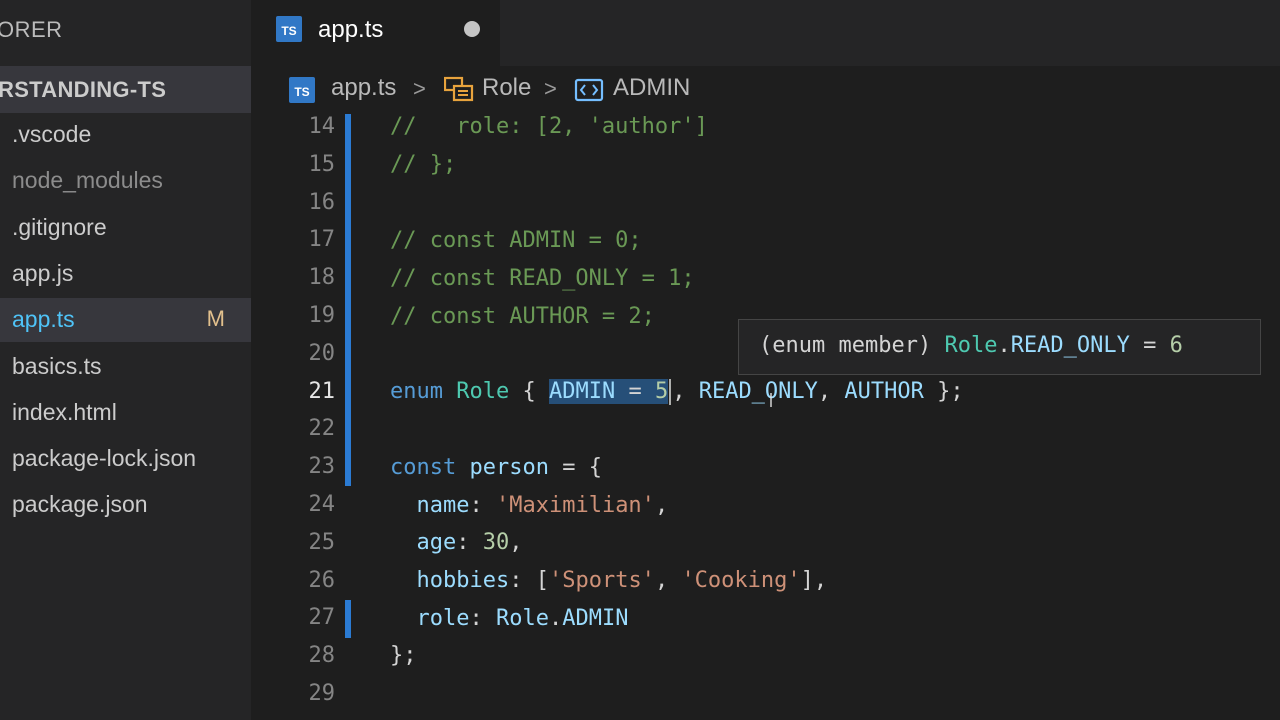 This screenshot has width=1280, height=720. I want to click on tab-label: app.ts, so click(351, 29).